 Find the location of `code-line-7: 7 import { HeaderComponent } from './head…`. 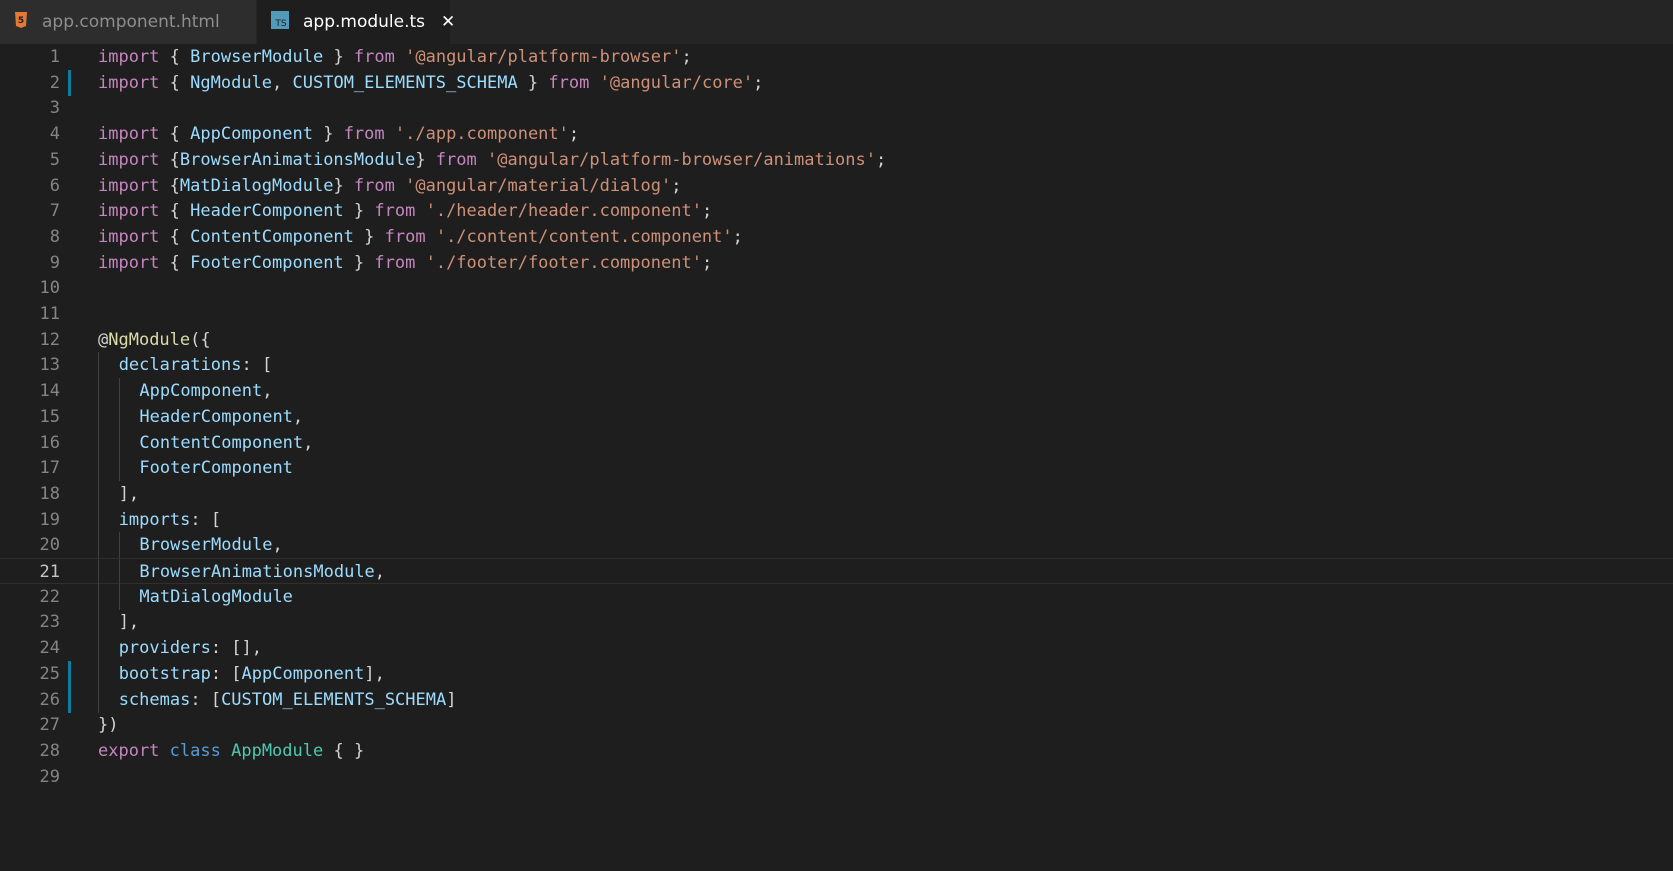

code-line-7: 7 import { HeaderComponent } from './head… is located at coordinates (836, 211).